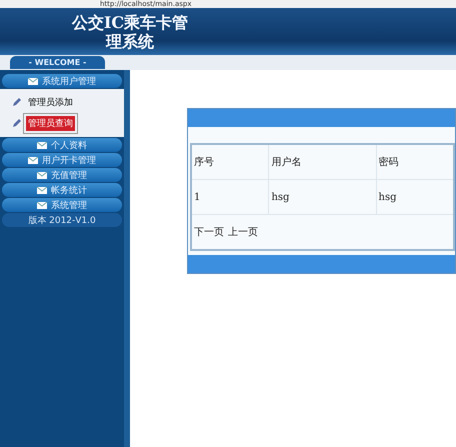  Describe the element at coordinates (69, 190) in the screenshot. I see `menu-group-label: 帐务统计` at that location.